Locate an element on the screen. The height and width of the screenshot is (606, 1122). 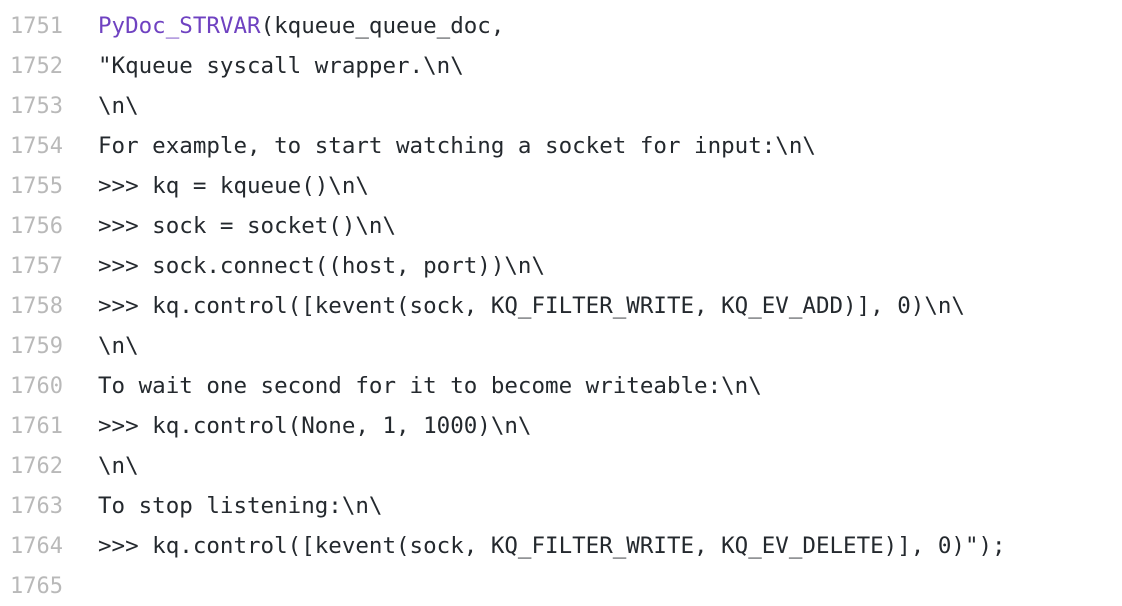
line-number: 1764 is located at coordinates (34, 546).